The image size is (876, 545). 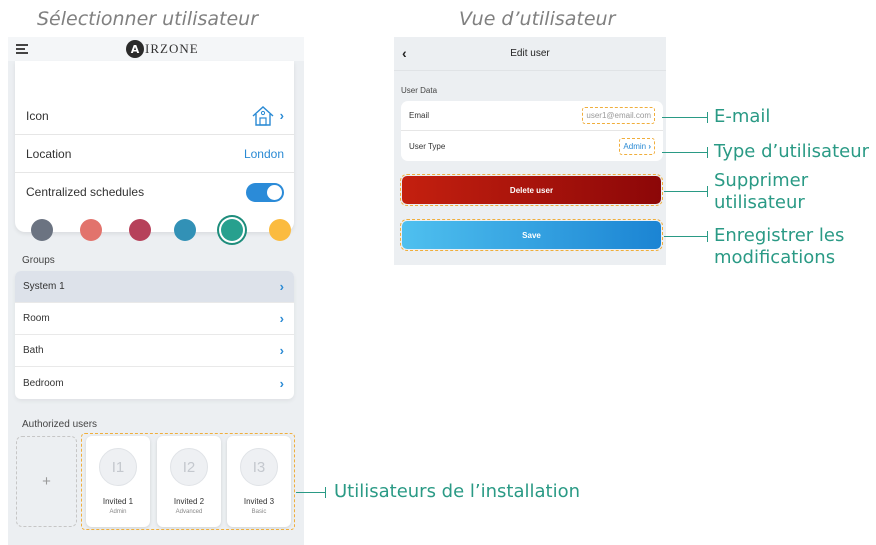 What do you see at coordinates (154, 192) in the screenshot?
I see `centralized-schedules-row: Centralized schedules` at bounding box center [154, 192].